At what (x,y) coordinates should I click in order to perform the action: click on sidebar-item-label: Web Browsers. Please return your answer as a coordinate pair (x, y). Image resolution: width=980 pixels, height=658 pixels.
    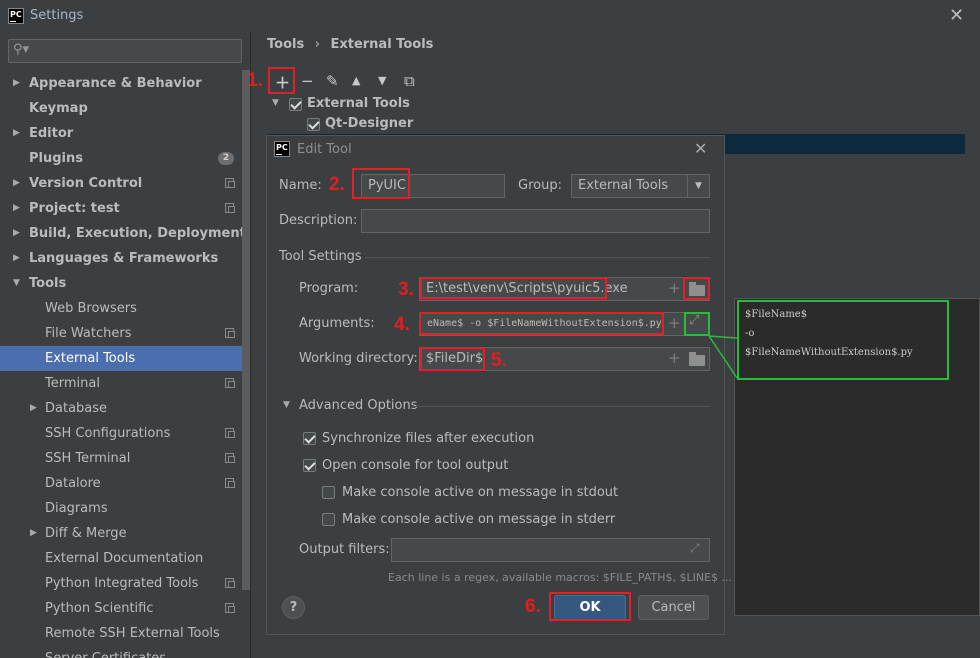
    Looking at the image, I should click on (91, 308).